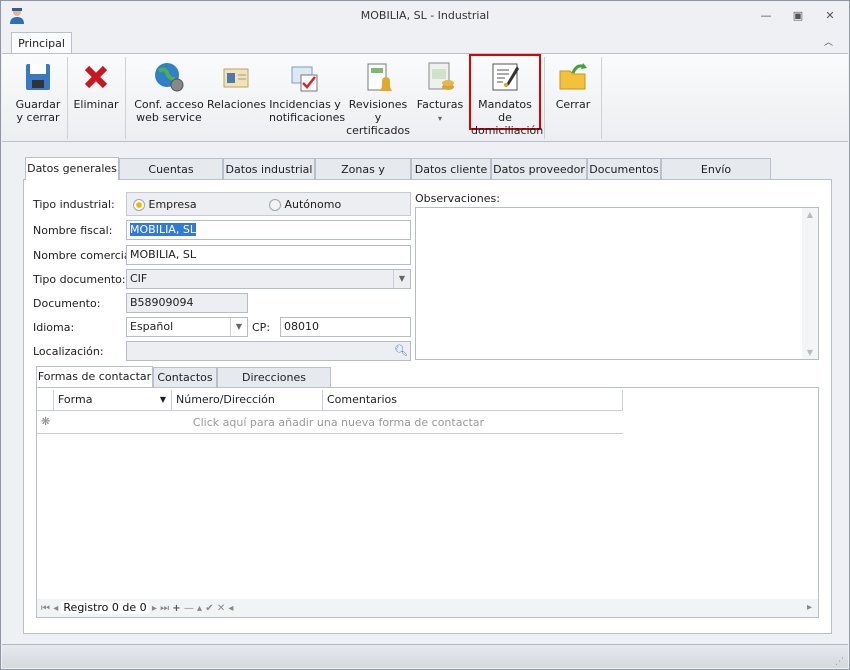  Describe the element at coordinates (830, 16) in the screenshot. I see `close-button: ✕` at that location.